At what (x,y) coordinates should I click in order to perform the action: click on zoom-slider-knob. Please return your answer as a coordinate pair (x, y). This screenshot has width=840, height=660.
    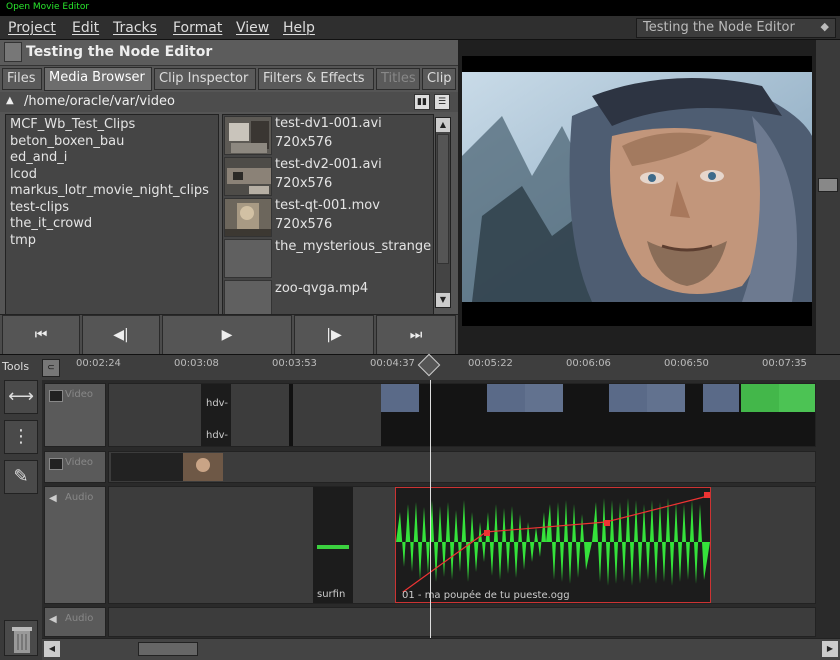
    Looking at the image, I should click on (828, 185).